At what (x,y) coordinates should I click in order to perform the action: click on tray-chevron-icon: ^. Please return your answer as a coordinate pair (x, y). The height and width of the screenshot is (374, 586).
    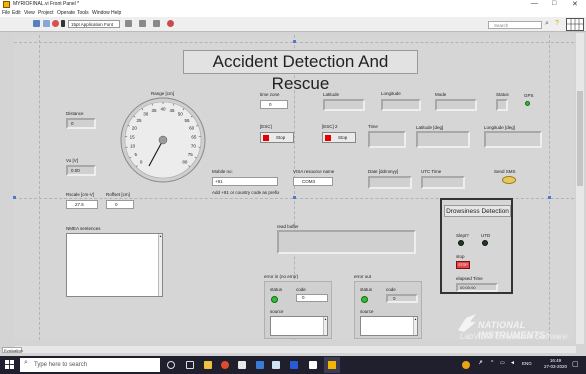
    Looking at the image, I should click on (492, 363).